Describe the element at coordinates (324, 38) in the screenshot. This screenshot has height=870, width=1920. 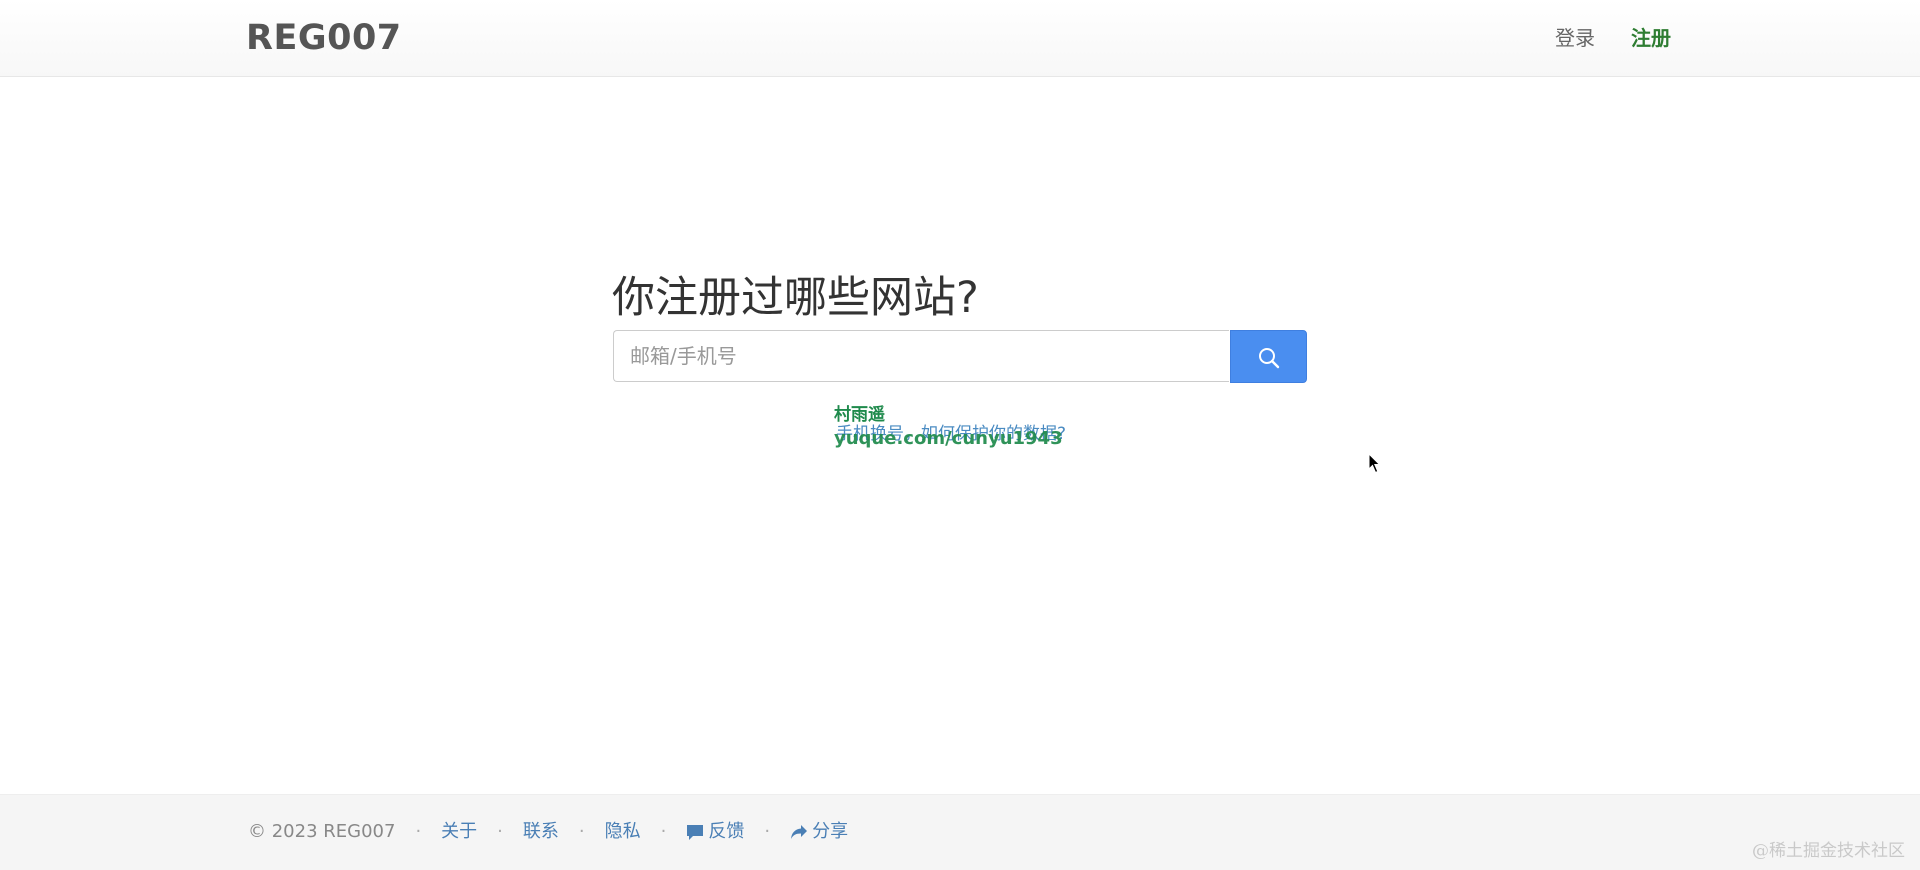
I see `brand-logo: REG007` at that location.